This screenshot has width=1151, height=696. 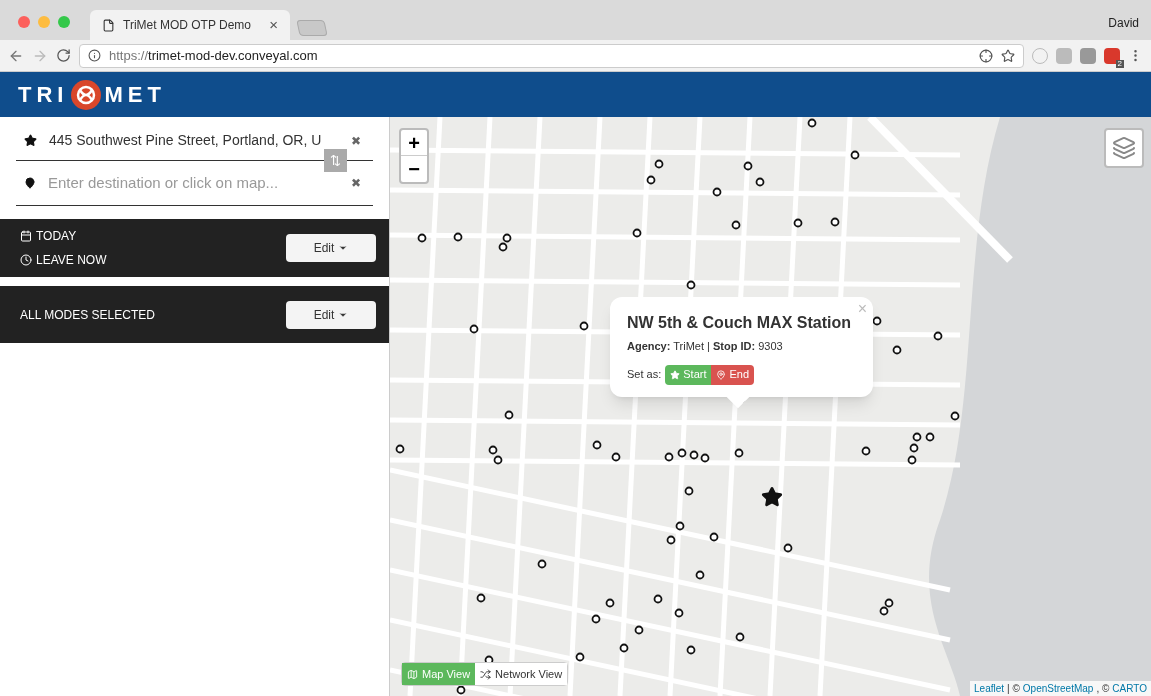 What do you see at coordinates (551, 55) in the screenshot?
I see `address-bar: https://trimet-mod-dev.conveyal.com` at bounding box center [551, 55].